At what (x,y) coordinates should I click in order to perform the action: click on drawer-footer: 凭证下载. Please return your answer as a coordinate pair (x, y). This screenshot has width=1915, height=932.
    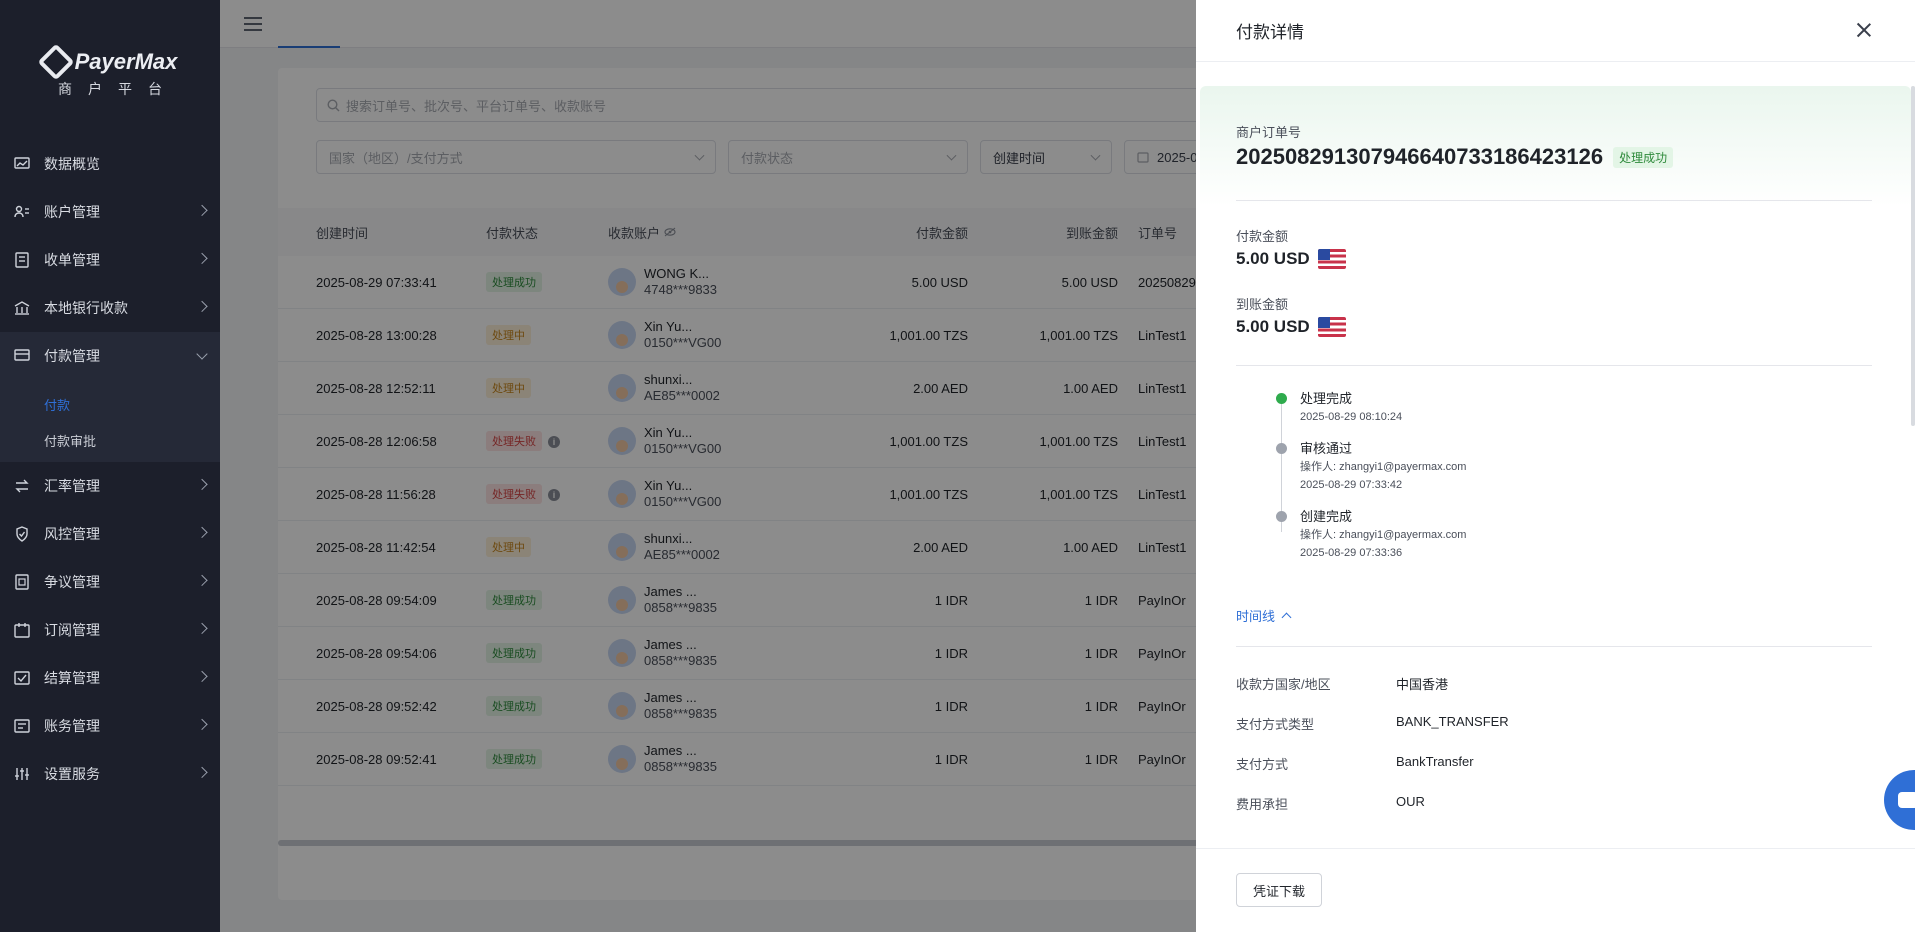
    Looking at the image, I should click on (1555, 890).